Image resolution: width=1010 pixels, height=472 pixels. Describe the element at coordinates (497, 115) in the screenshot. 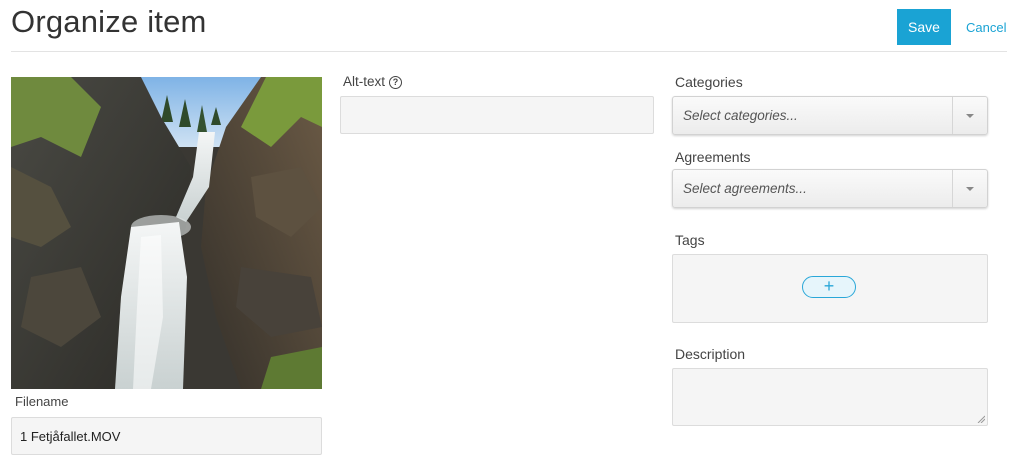

I see `alt-text-input` at that location.